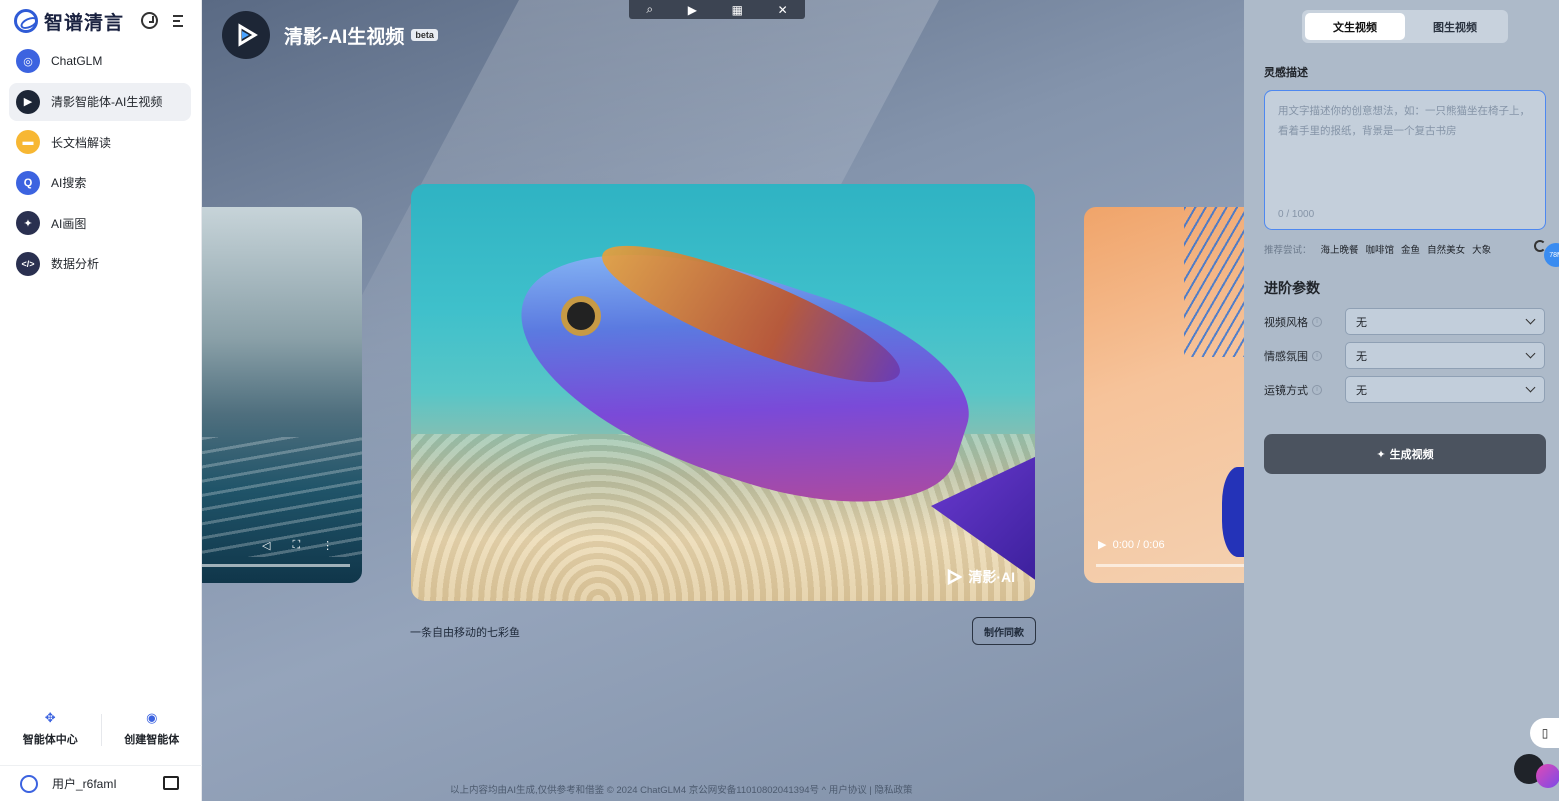 Image resolution: width=1559 pixels, height=801 pixels. What do you see at coordinates (84, 784) in the screenshot?
I see `user-name: 用户_r6famI` at bounding box center [84, 784].